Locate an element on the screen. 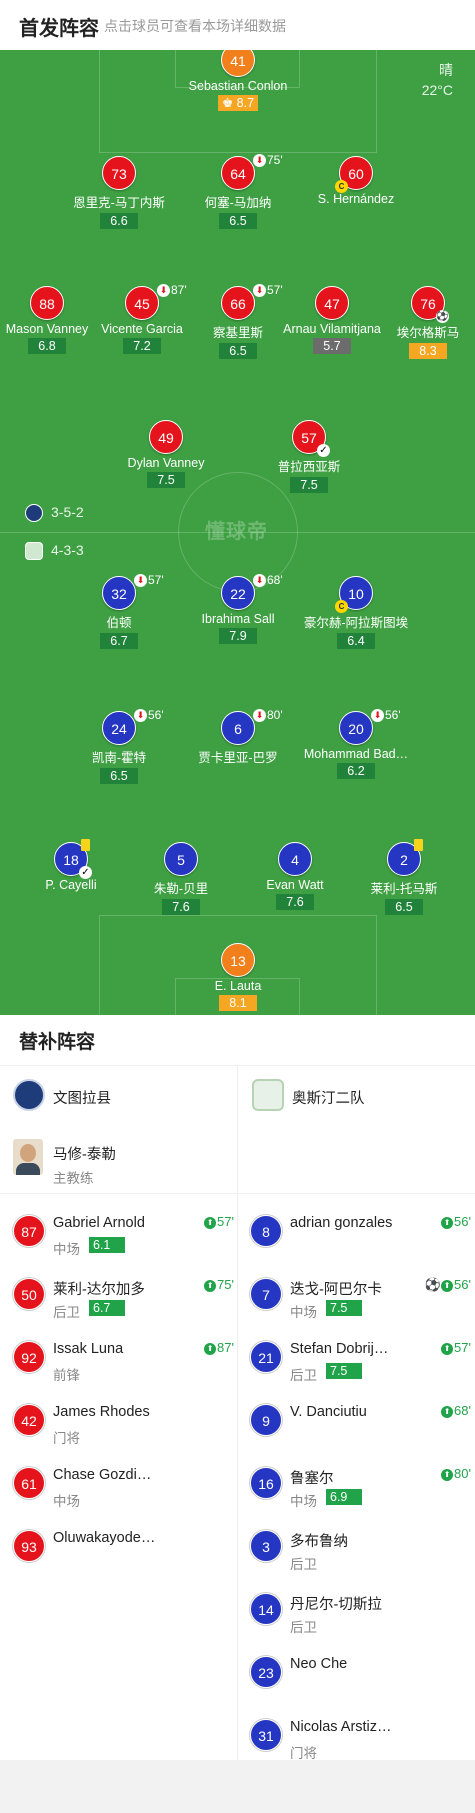  player-name: 贾卡里亚-巴罗 is located at coordinates (238, 758).